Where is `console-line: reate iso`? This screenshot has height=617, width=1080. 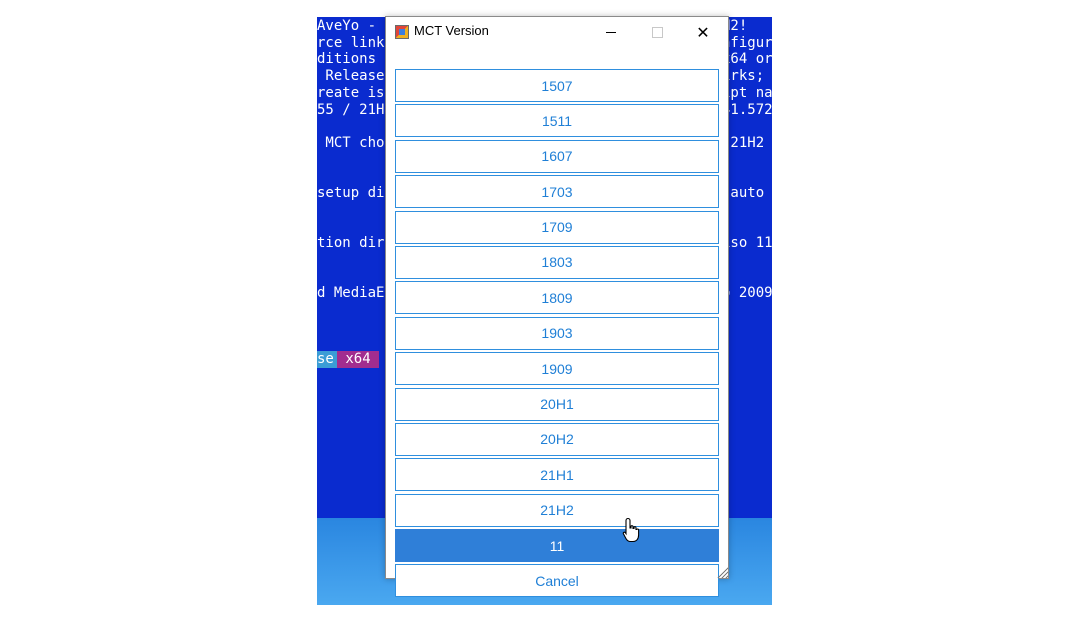 console-line: reate iso is located at coordinates (355, 92).